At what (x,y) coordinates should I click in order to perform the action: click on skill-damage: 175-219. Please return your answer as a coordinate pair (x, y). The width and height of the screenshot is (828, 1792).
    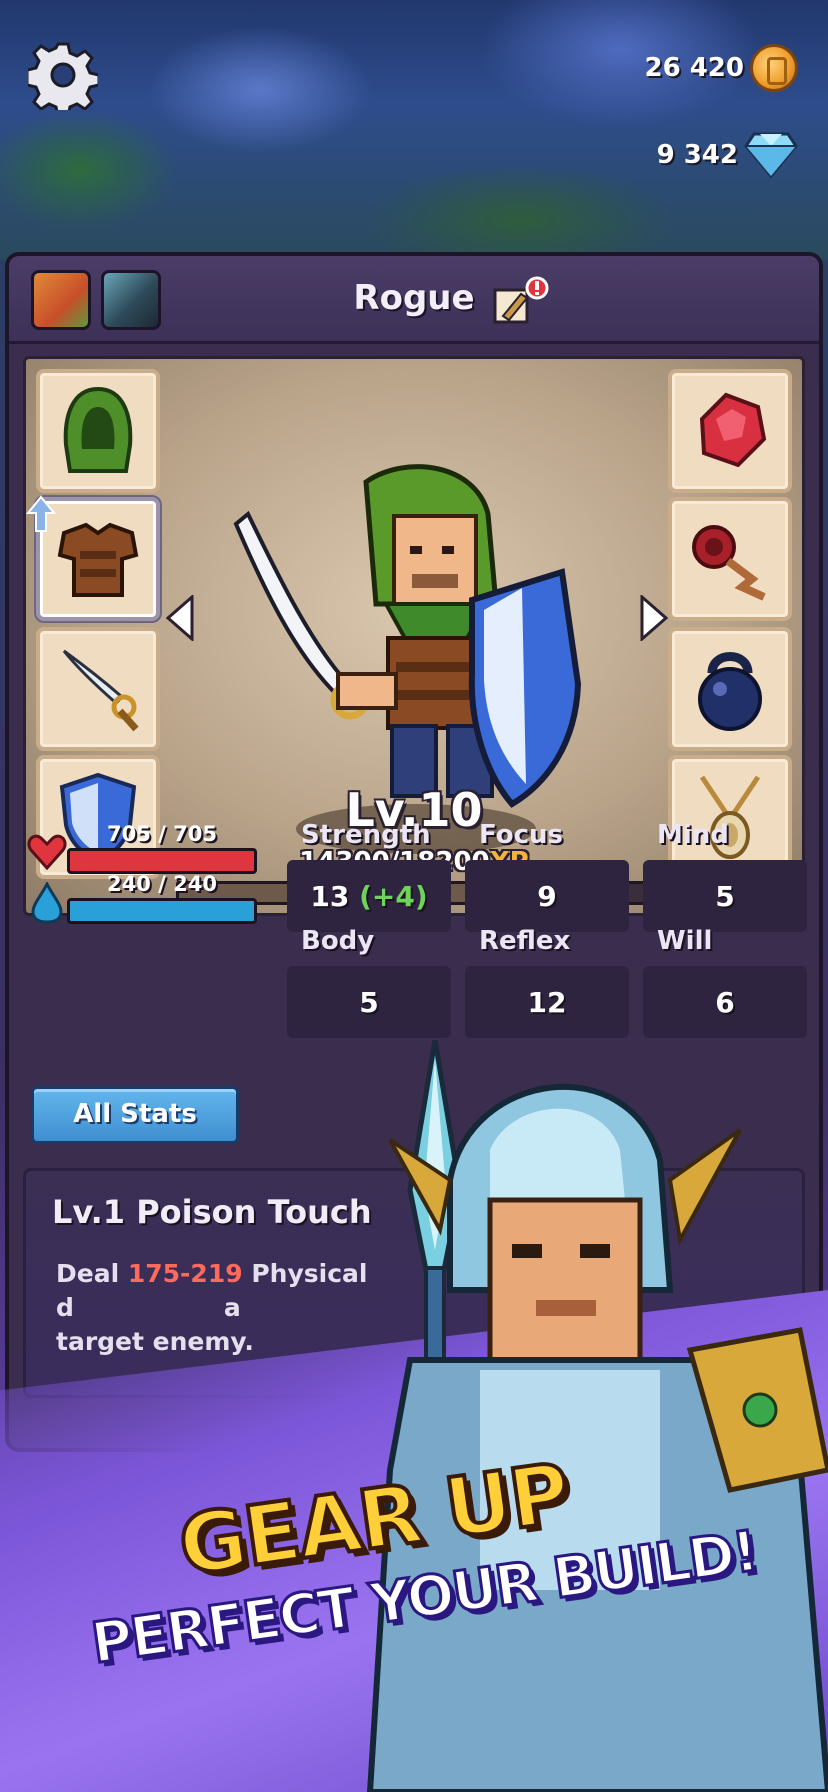
    Looking at the image, I should click on (185, 1273).